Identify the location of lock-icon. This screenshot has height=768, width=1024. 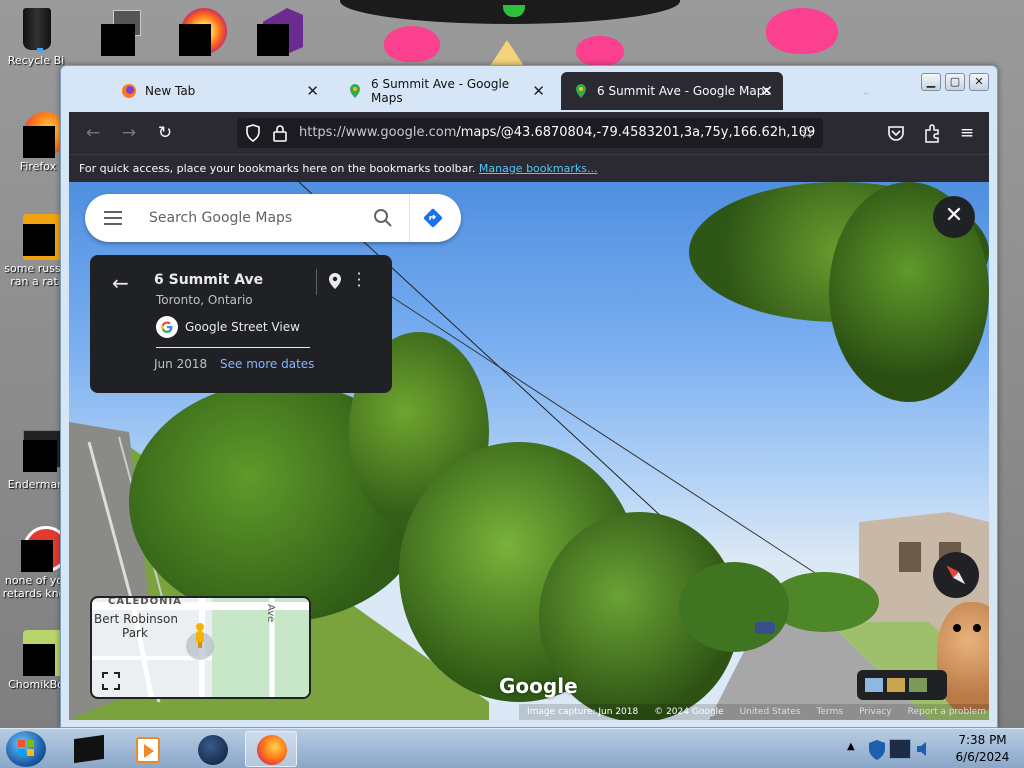
(280, 133).